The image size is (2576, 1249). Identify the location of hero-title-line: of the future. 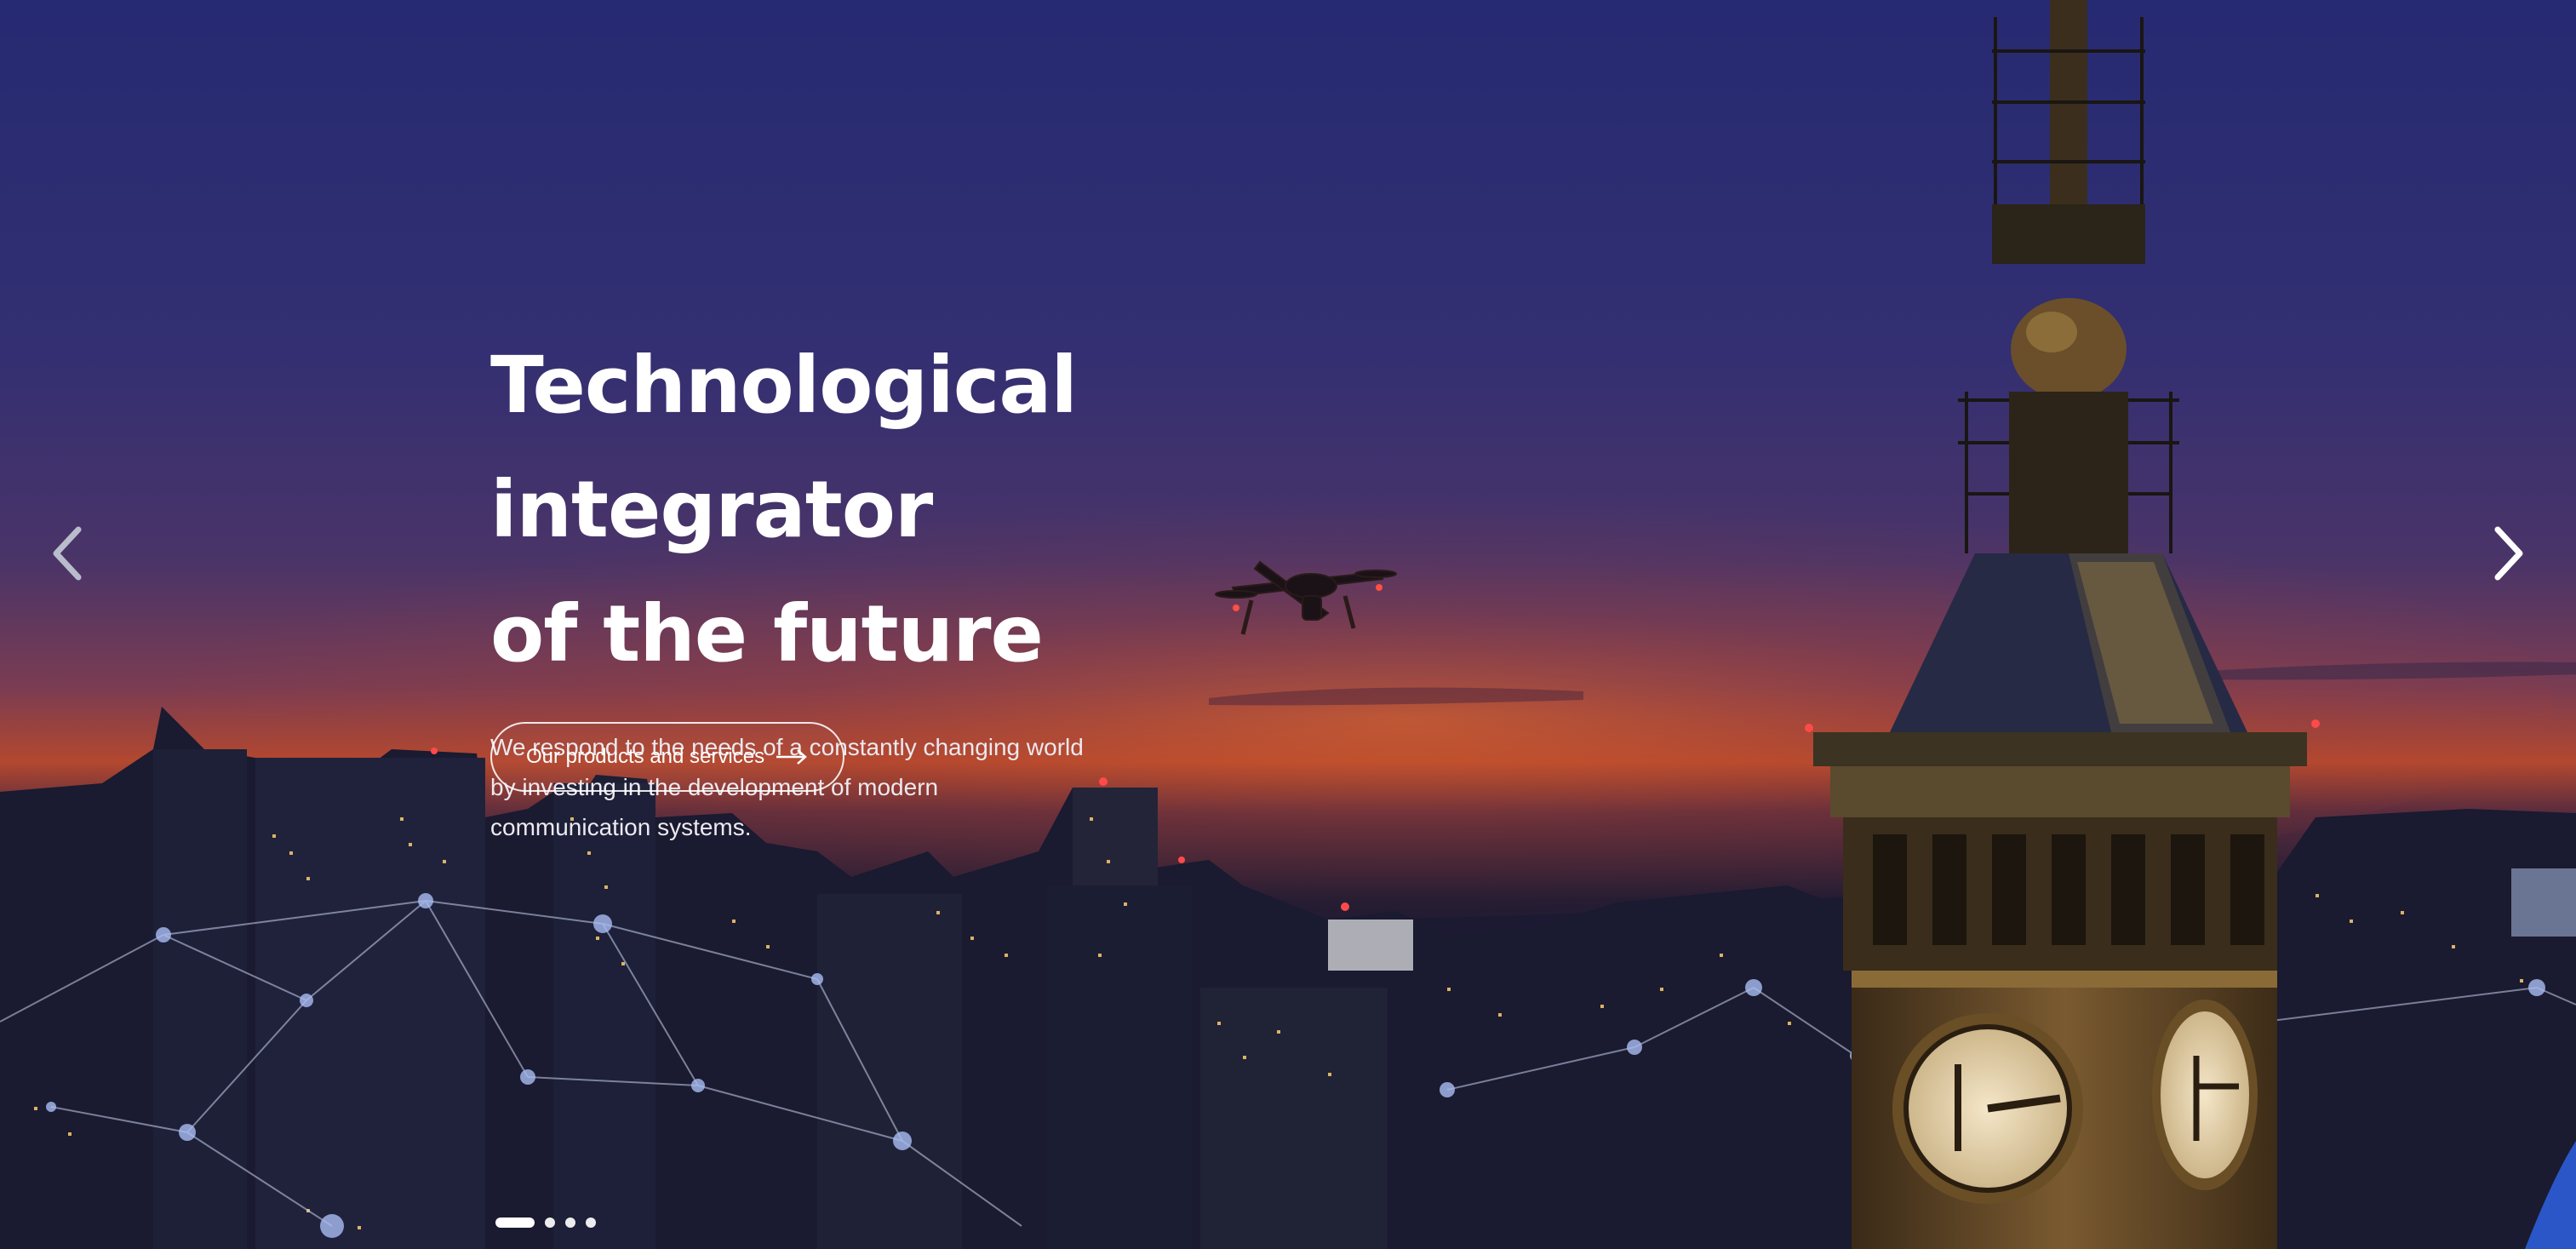
(767, 633).